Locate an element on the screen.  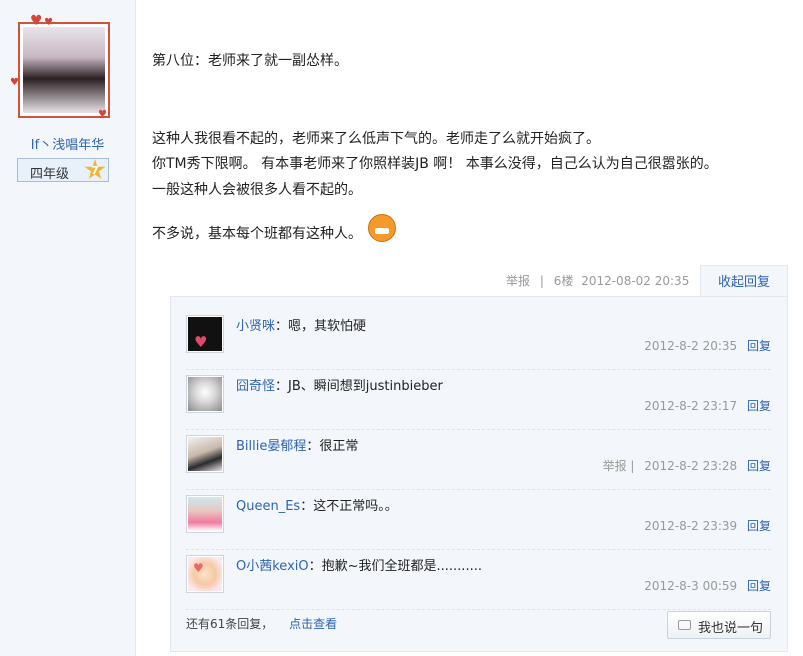
reply-username: Queen_Es is located at coordinates (268, 506).